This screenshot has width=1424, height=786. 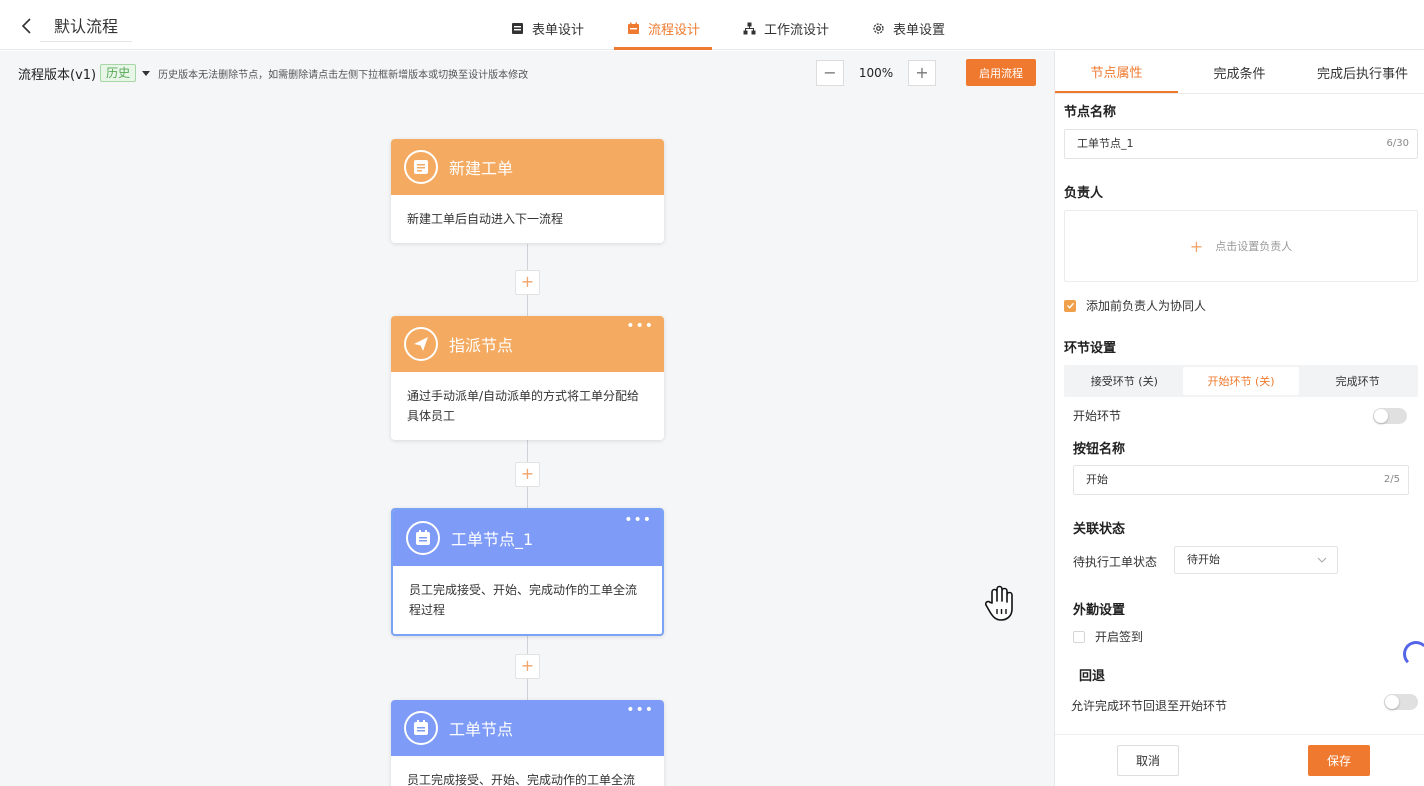 What do you see at coordinates (527, 743) in the screenshot?
I see `flow-node-work-order: 工单节点 ••• 员工完成接受、开始、完成动作的工单全流` at bounding box center [527, 743].